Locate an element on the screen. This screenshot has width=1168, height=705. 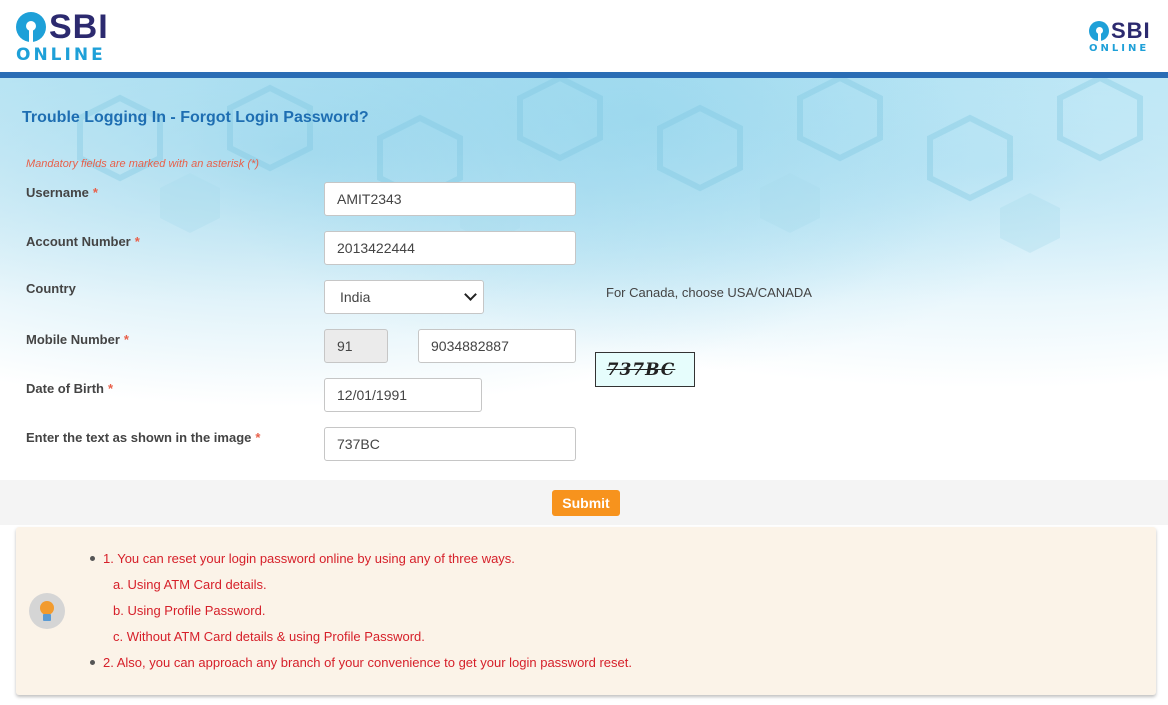
captcha-label: Enter the text as shown in the image * is located at coordinates (143, 437).